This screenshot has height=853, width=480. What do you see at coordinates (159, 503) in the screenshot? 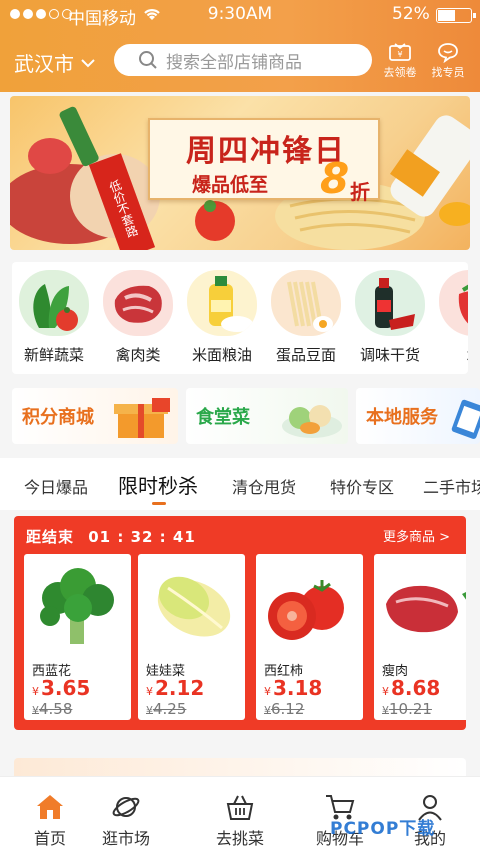
I see `active-tab-indicator` at bounding box center [159, 503].